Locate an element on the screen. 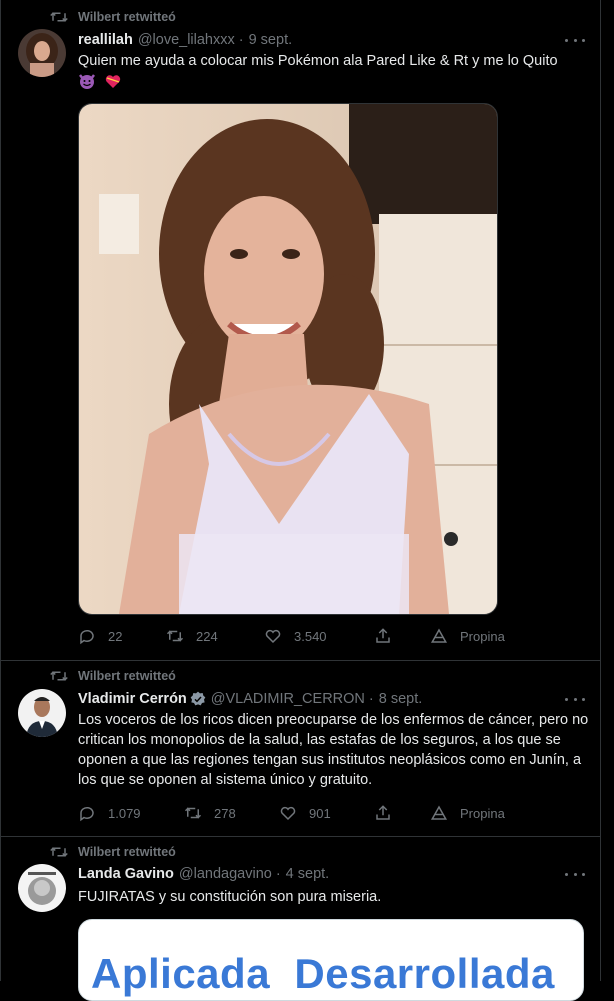 The image size is (614, 1001). retweet-button: 278 is located at coordinates (210, 813).